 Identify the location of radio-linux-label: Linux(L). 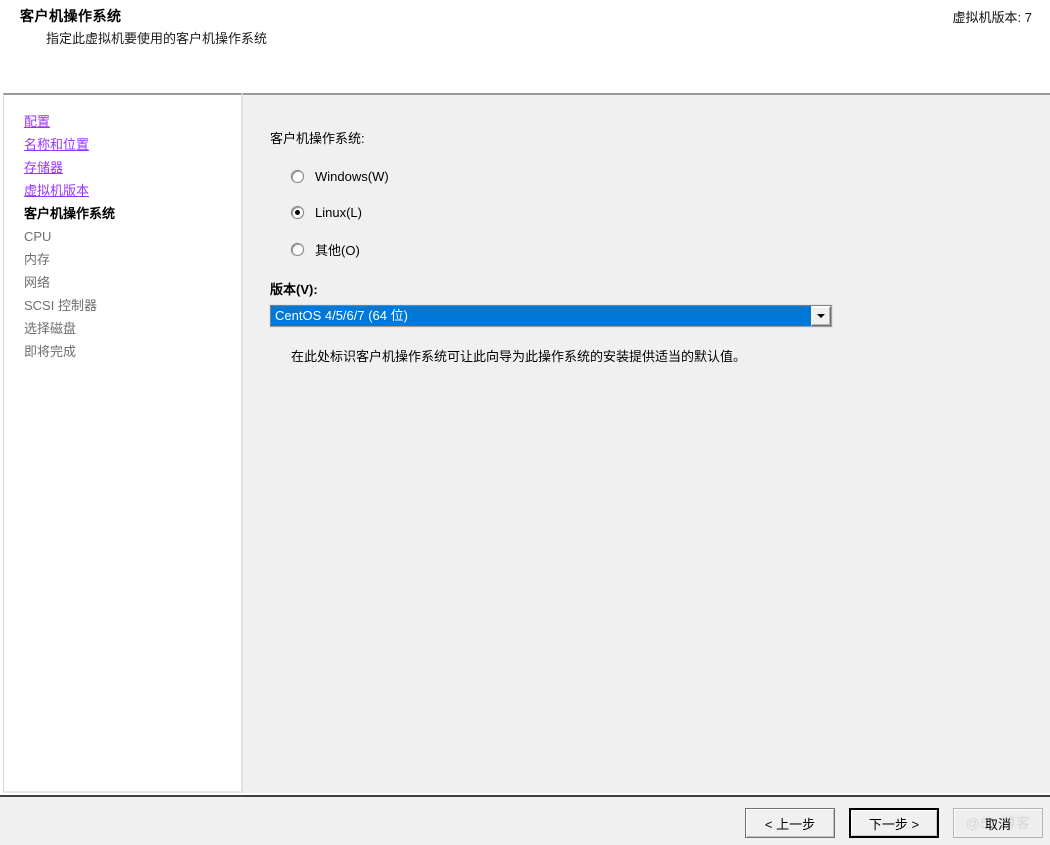
(338, 212).